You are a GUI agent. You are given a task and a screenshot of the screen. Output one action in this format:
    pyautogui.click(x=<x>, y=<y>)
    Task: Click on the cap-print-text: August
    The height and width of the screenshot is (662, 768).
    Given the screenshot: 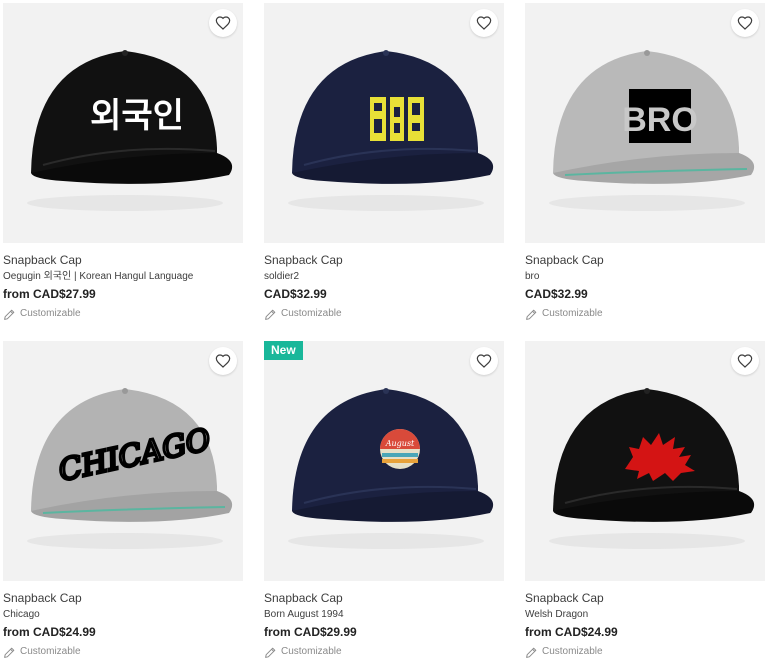 What is the action you would take?
    pyautogui.click(x=400, y=443)
    